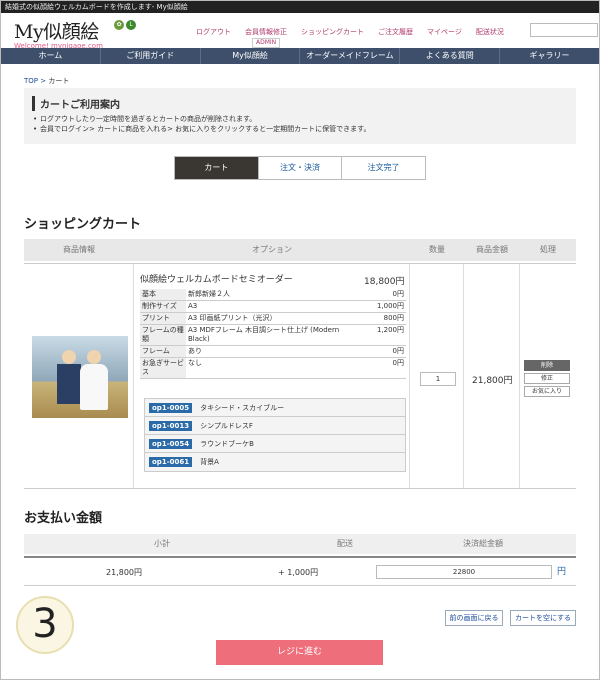 Image resolution: width=600 pixels, height=680 pixels. I want to click on product-name: 似顔絵ウェルカムボードセミオーダー, so click(216, 280).